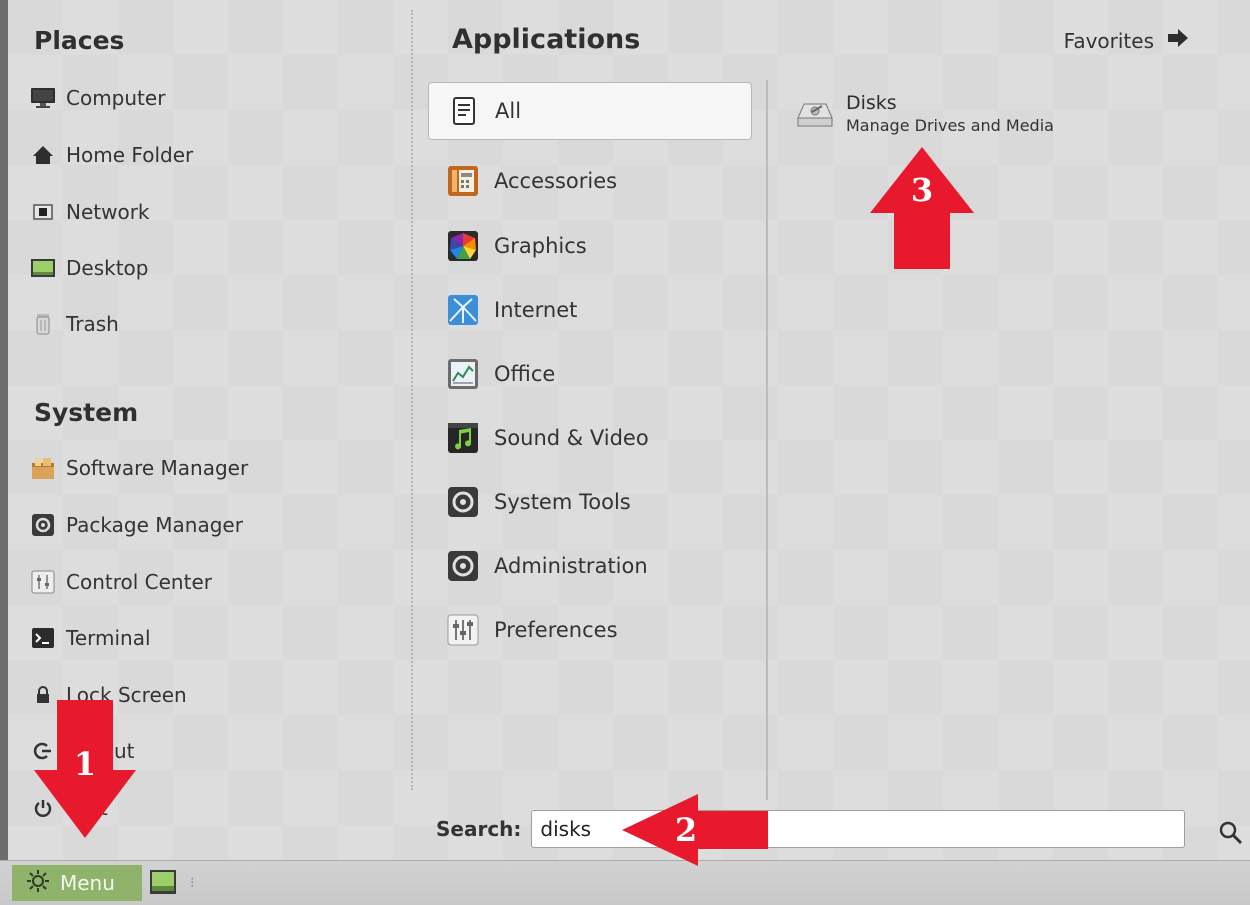  Describe the element at coordinates (463, 566) in the screenshot. I see `administration-icon` at that location.